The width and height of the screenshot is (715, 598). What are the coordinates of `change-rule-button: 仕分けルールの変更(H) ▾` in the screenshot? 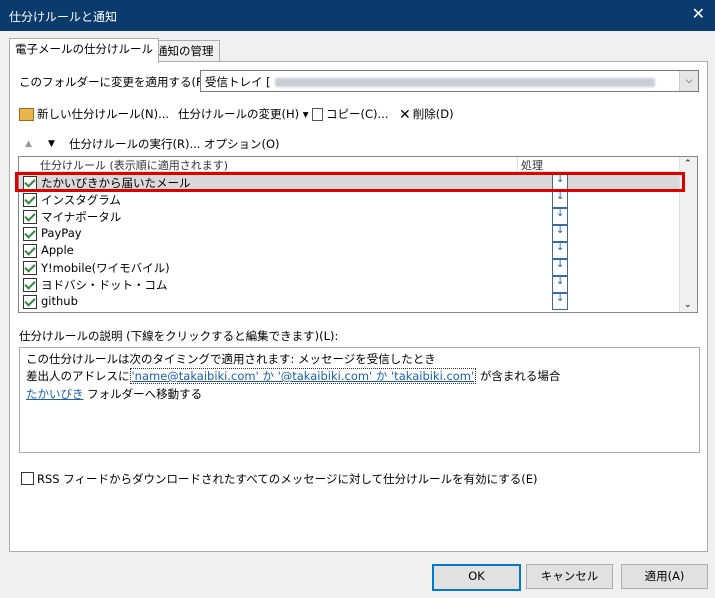 It's located at (243, 114).